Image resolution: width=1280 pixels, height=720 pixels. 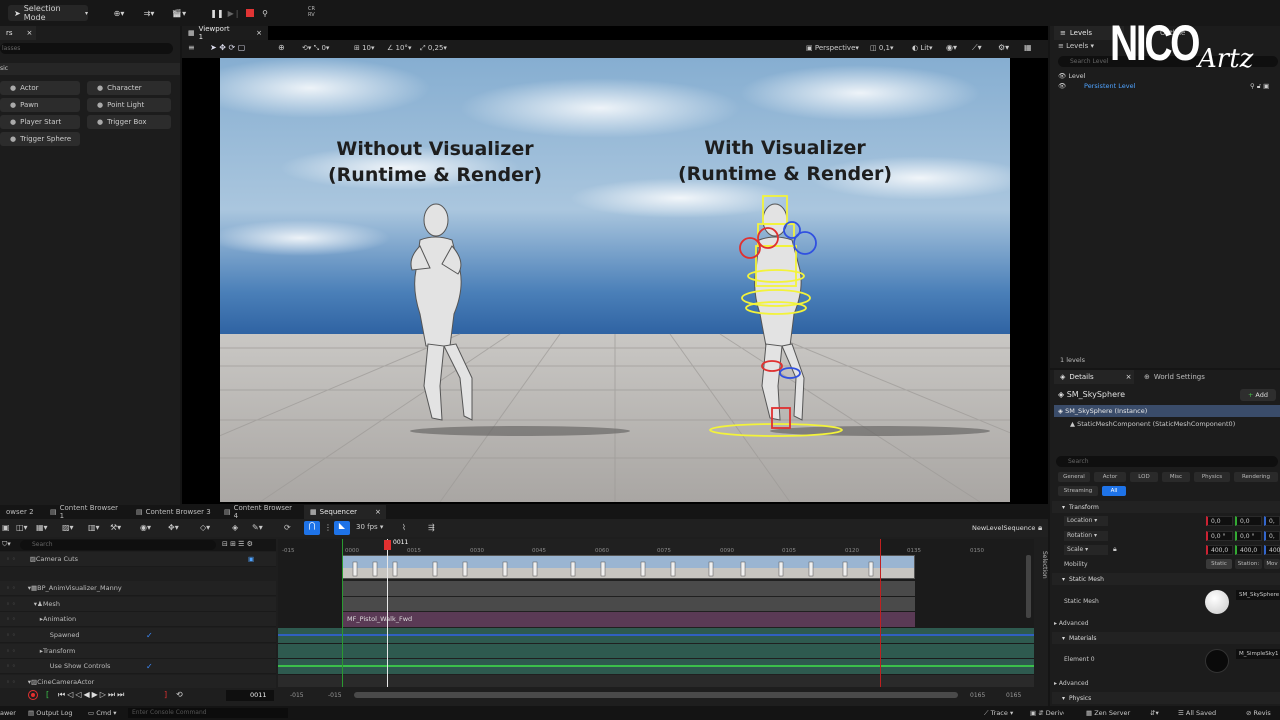 I want to click on animation-clip: MF_Pistol_Walk_Fwd, so click(x=628, y=619).